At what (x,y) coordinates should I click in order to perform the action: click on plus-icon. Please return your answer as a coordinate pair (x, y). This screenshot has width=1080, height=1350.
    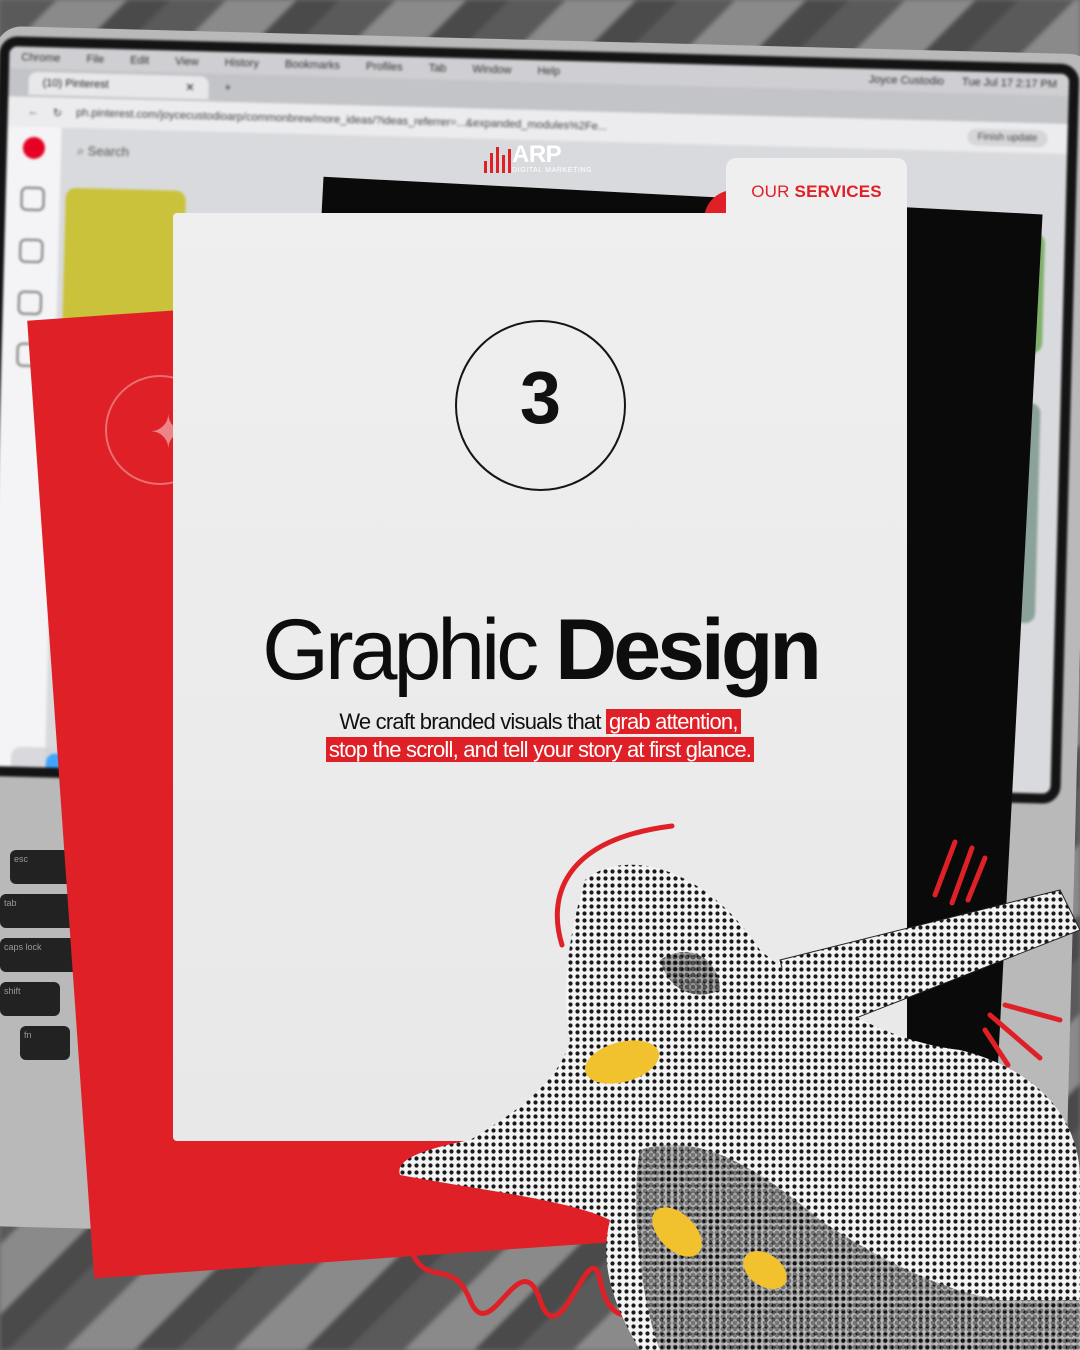
    Looking at the image, I should click on (31, 251).